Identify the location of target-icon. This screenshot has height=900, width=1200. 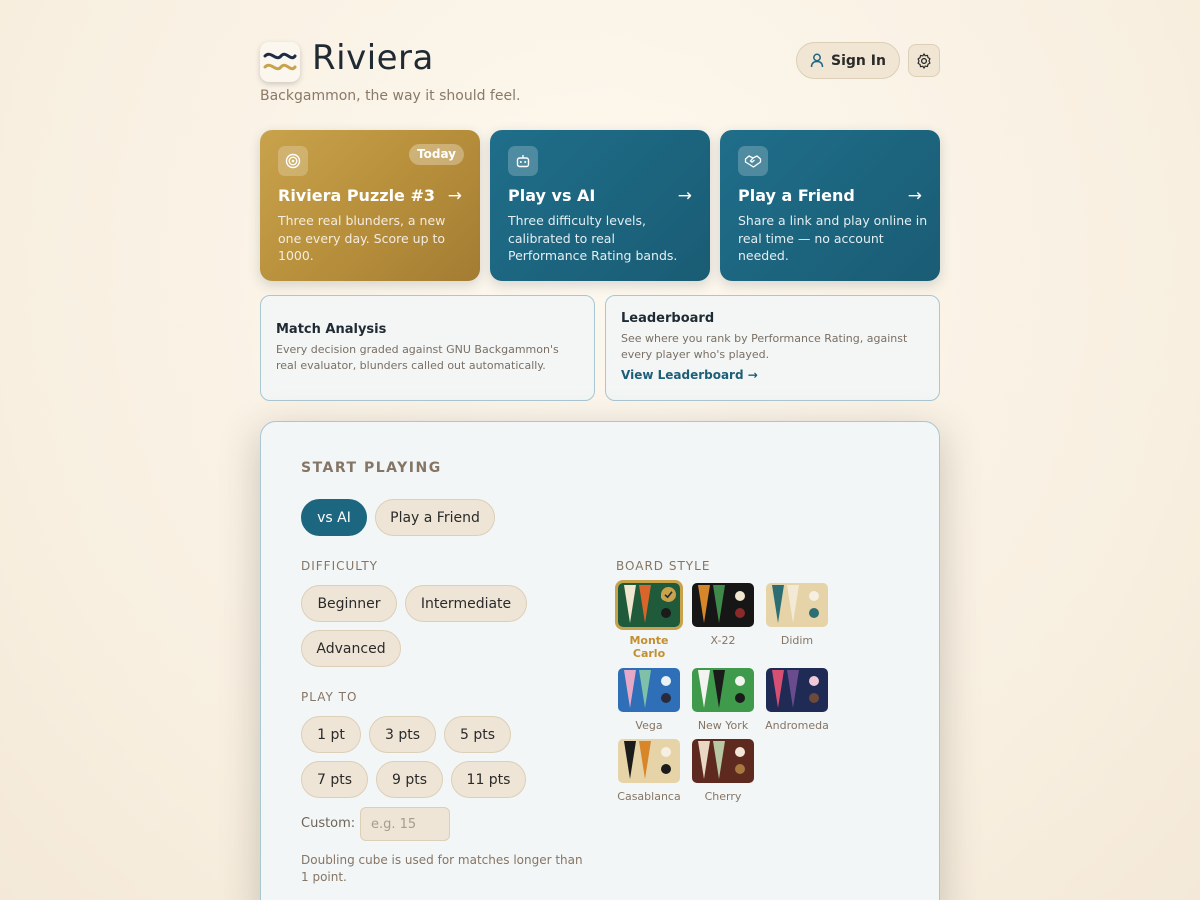
(293, 161).